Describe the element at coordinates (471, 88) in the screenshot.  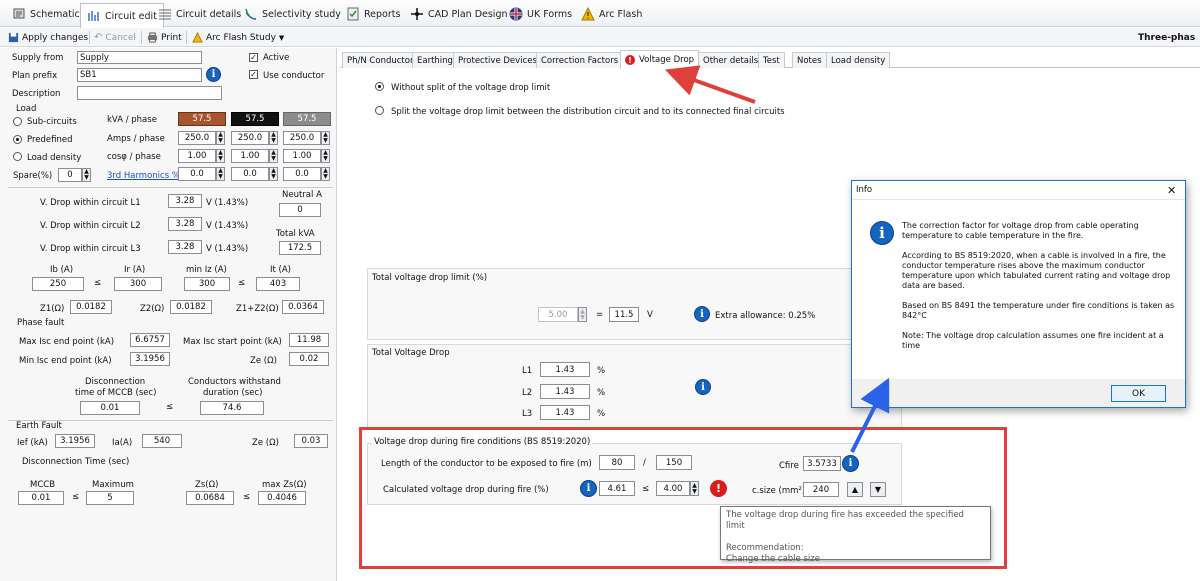
I see `without-split-label: Without split of the voltage drop limit` at that location.